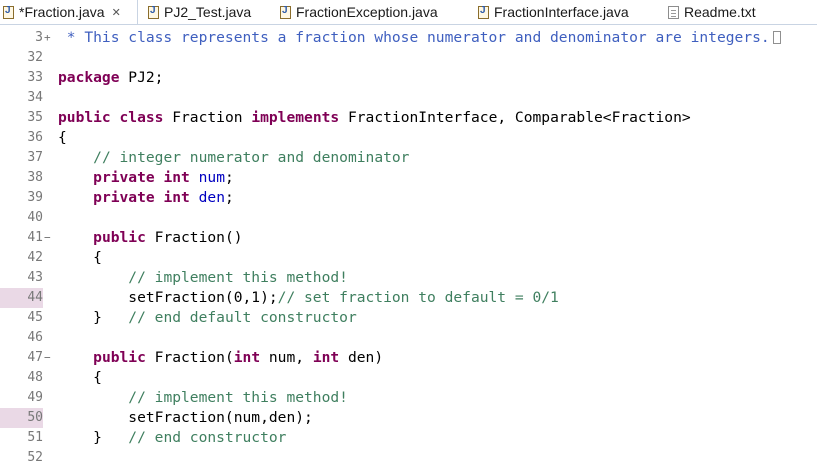 Image resolution: width=817 pixels, height=468 pixels. I want to click on code-line: 36 {, so click(408, 138).